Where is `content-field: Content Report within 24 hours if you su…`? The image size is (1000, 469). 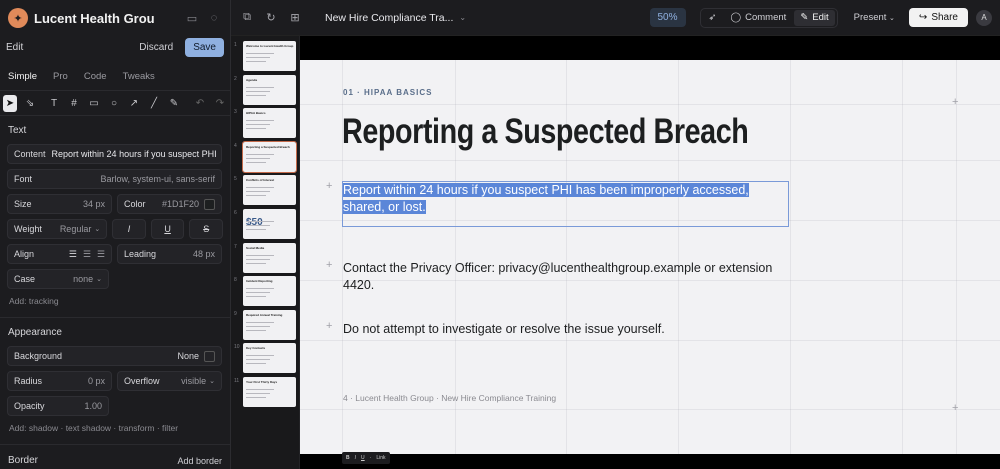
content-field: Content Report within 24 hours if you su… is located at coordinates (114, 154).